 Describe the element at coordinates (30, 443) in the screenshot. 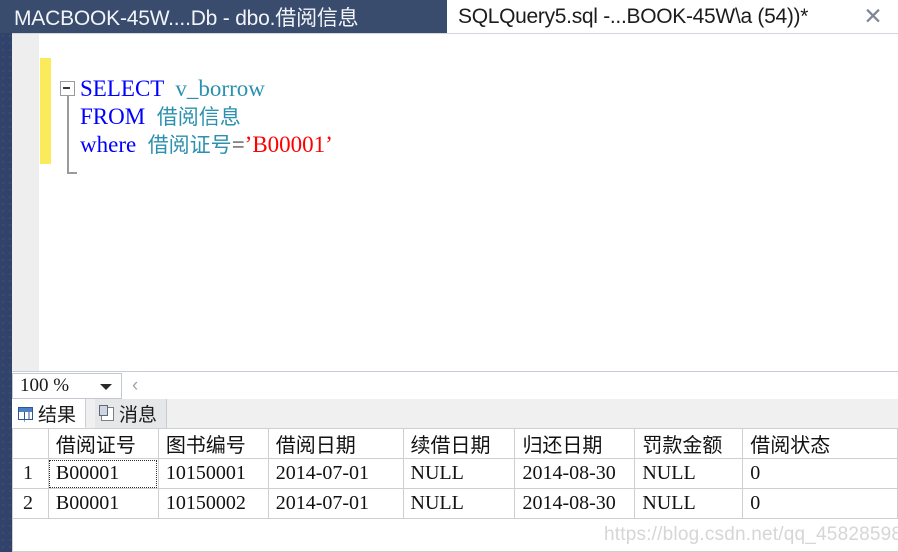

I see `column-header-rownum` at that location.